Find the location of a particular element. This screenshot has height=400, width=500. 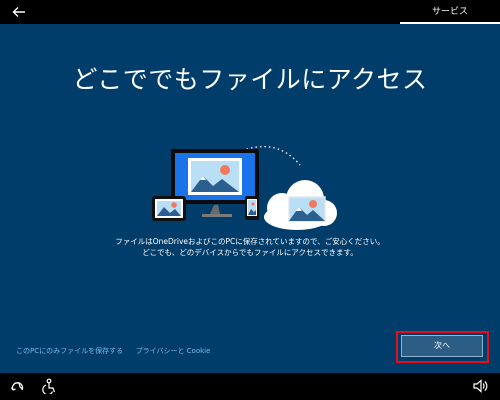

page-title: どこででもファイルにアクセス is located at coordinates (250, 79).